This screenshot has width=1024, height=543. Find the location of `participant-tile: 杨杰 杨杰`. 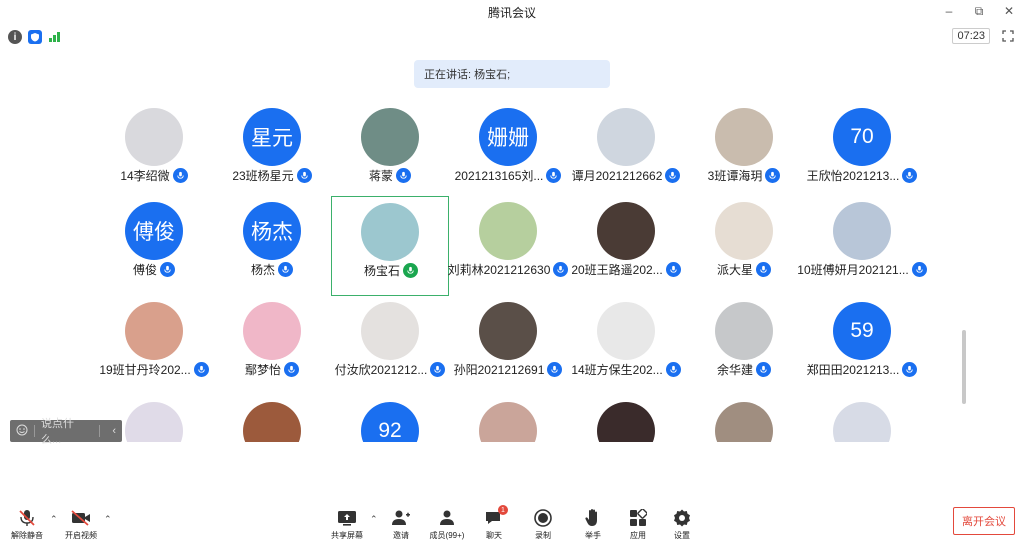

participant-tile: 杨杰 杨杰 is located at coordinates (272, 246).